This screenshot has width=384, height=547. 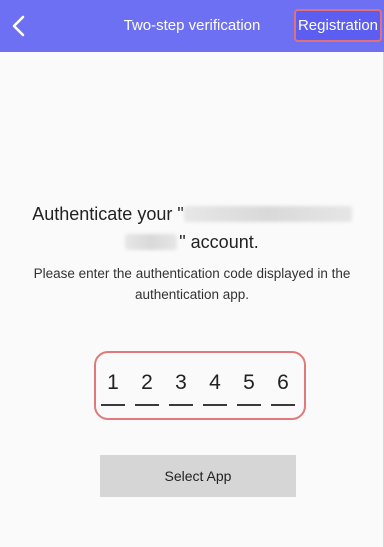 I want to click on back-button, so click(x=19, y=26).